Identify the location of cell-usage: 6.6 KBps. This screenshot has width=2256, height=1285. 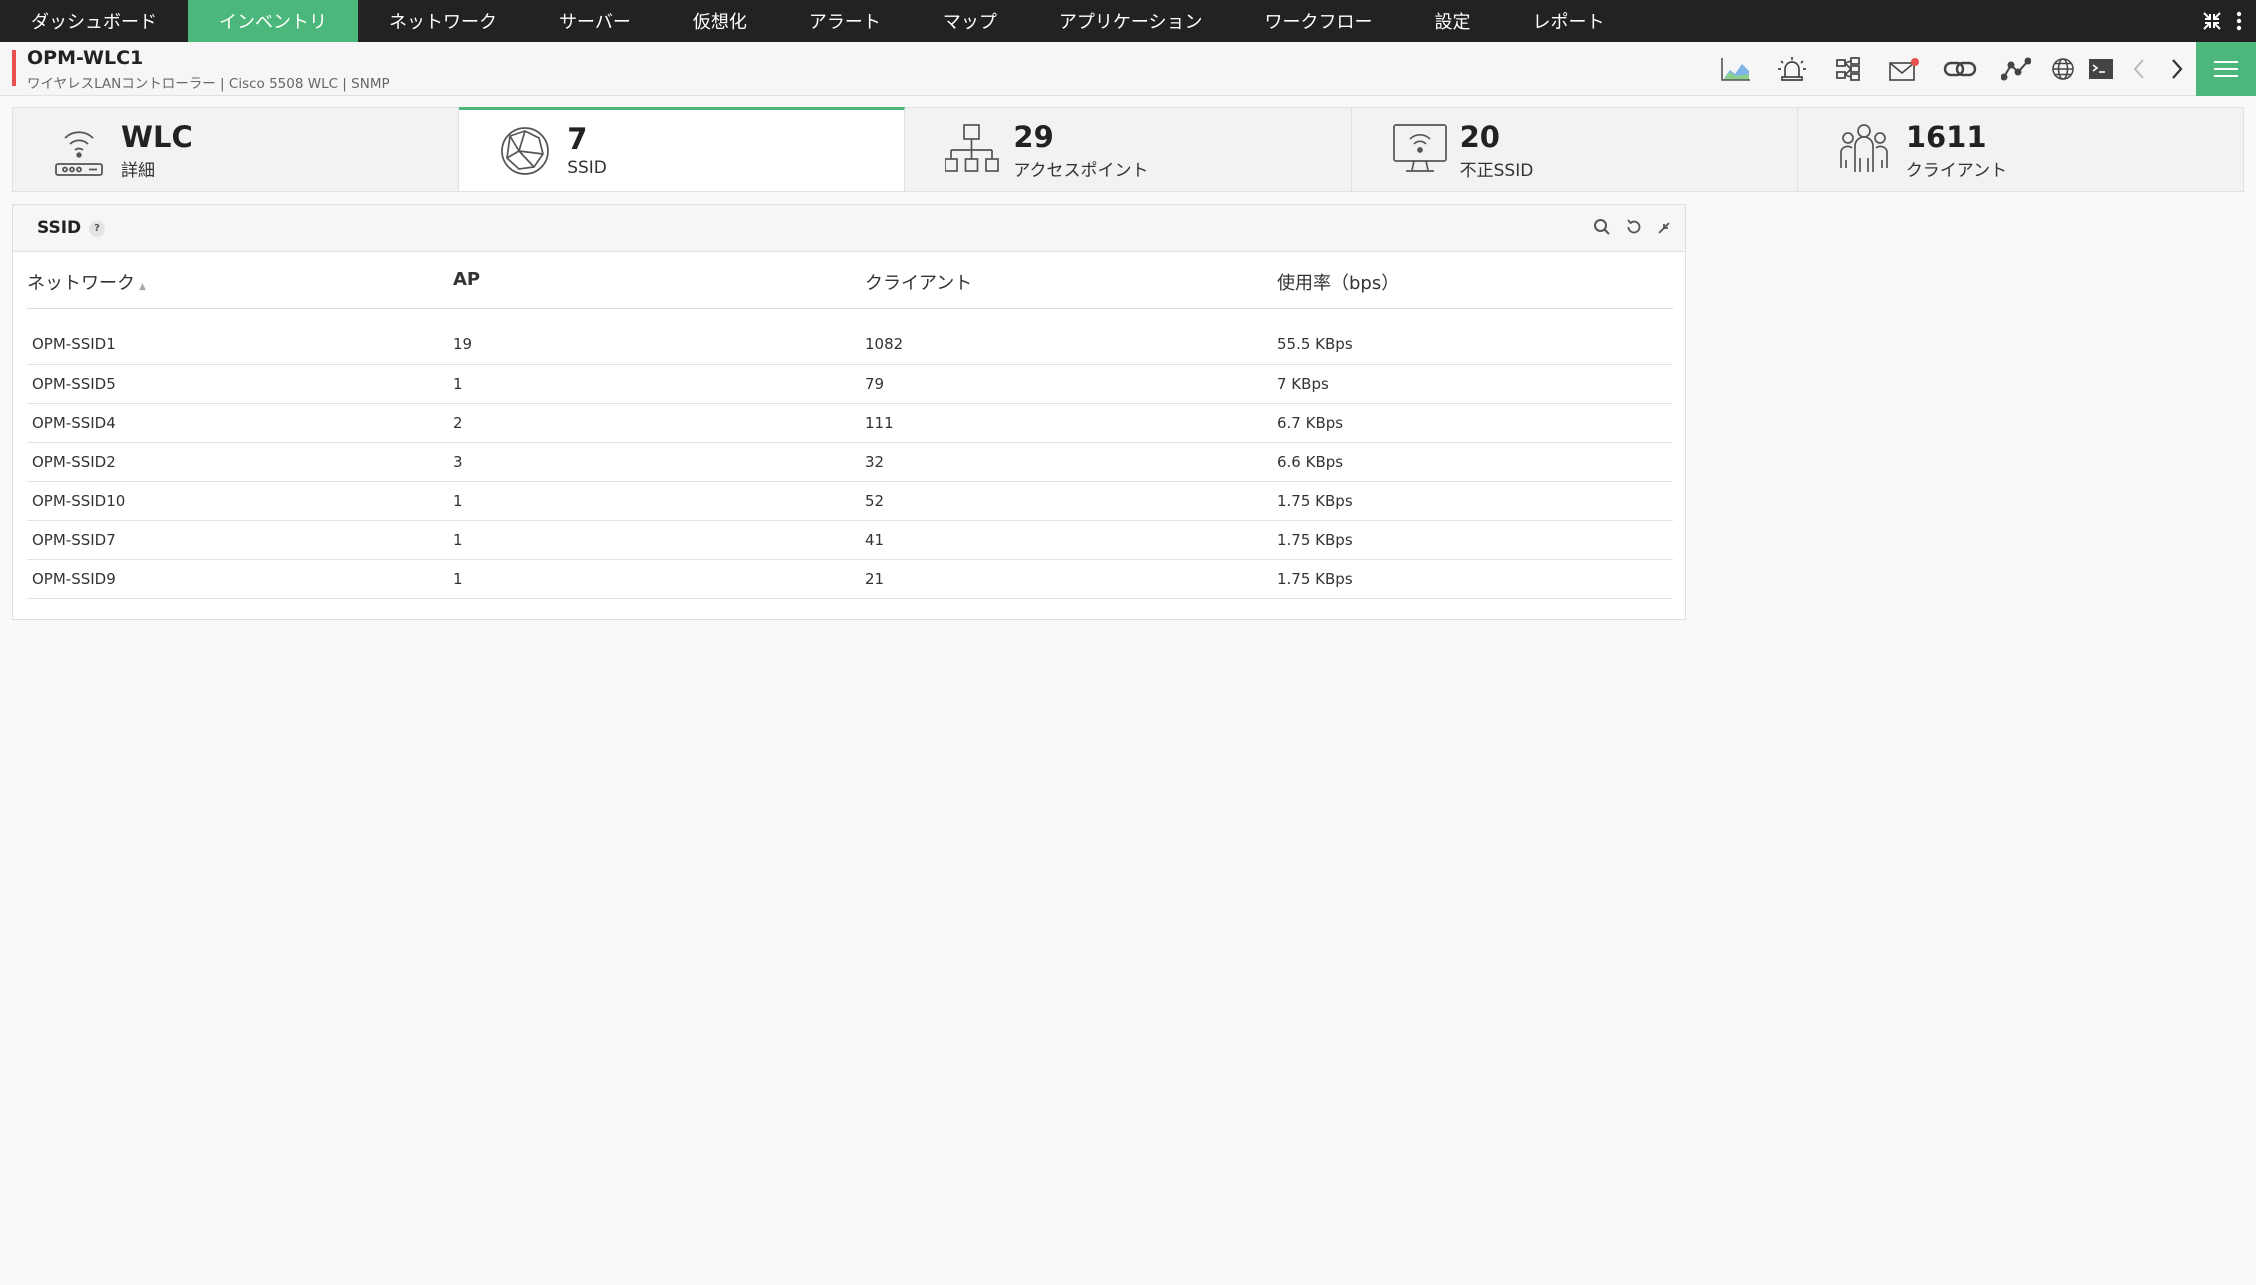
(1469, 462).